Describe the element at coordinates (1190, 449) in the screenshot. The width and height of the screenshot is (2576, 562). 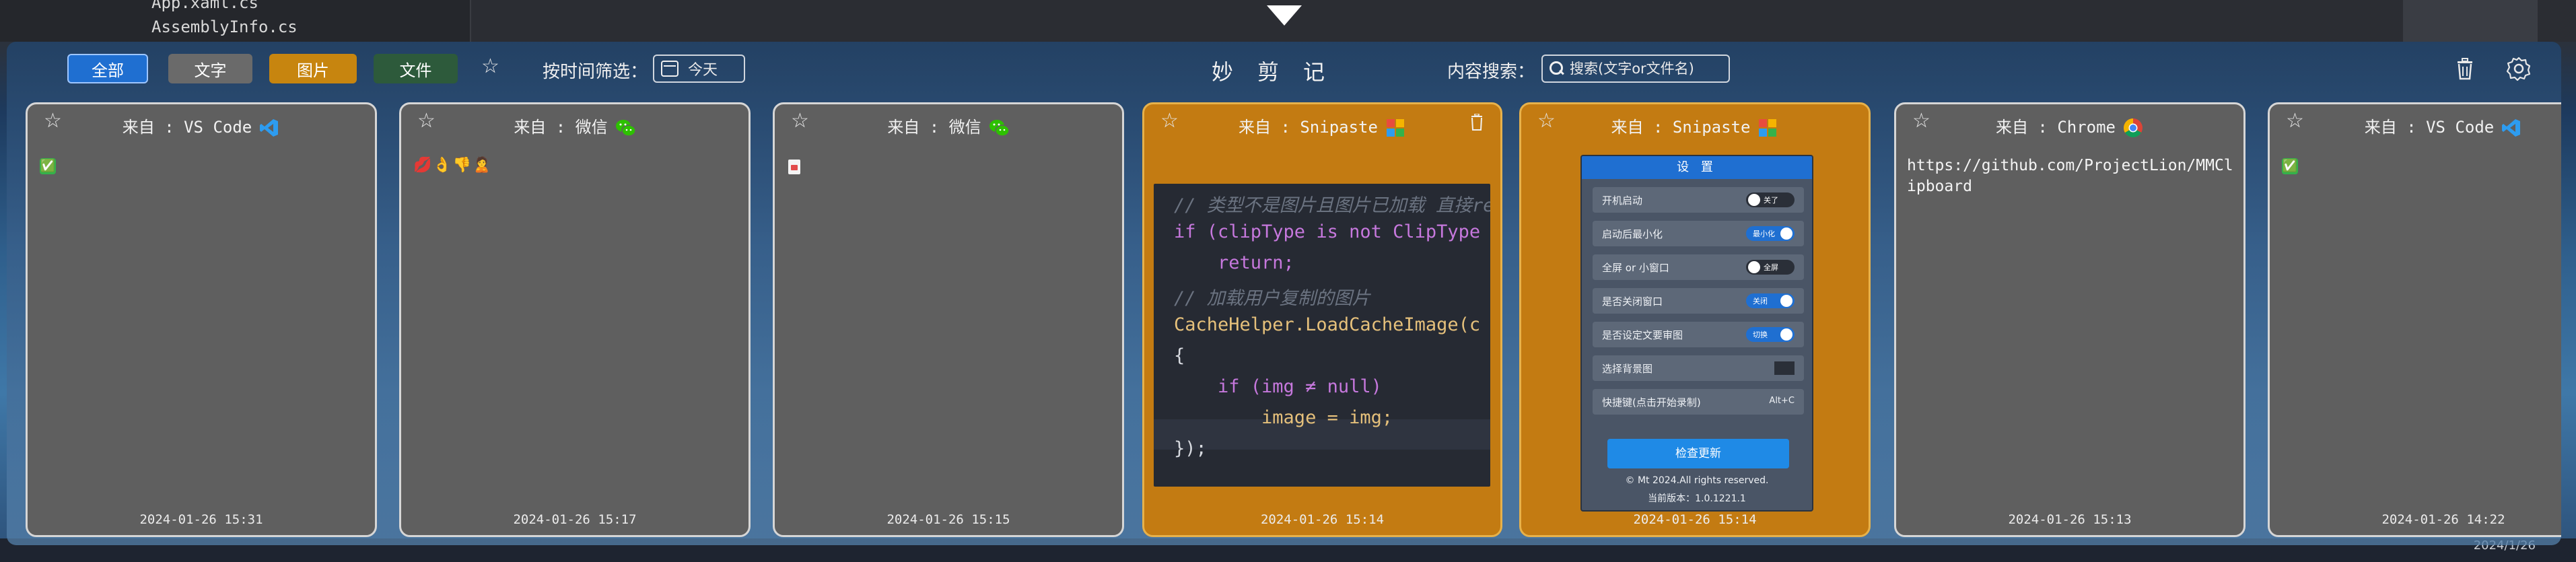
I see `code-line: });` at that location.